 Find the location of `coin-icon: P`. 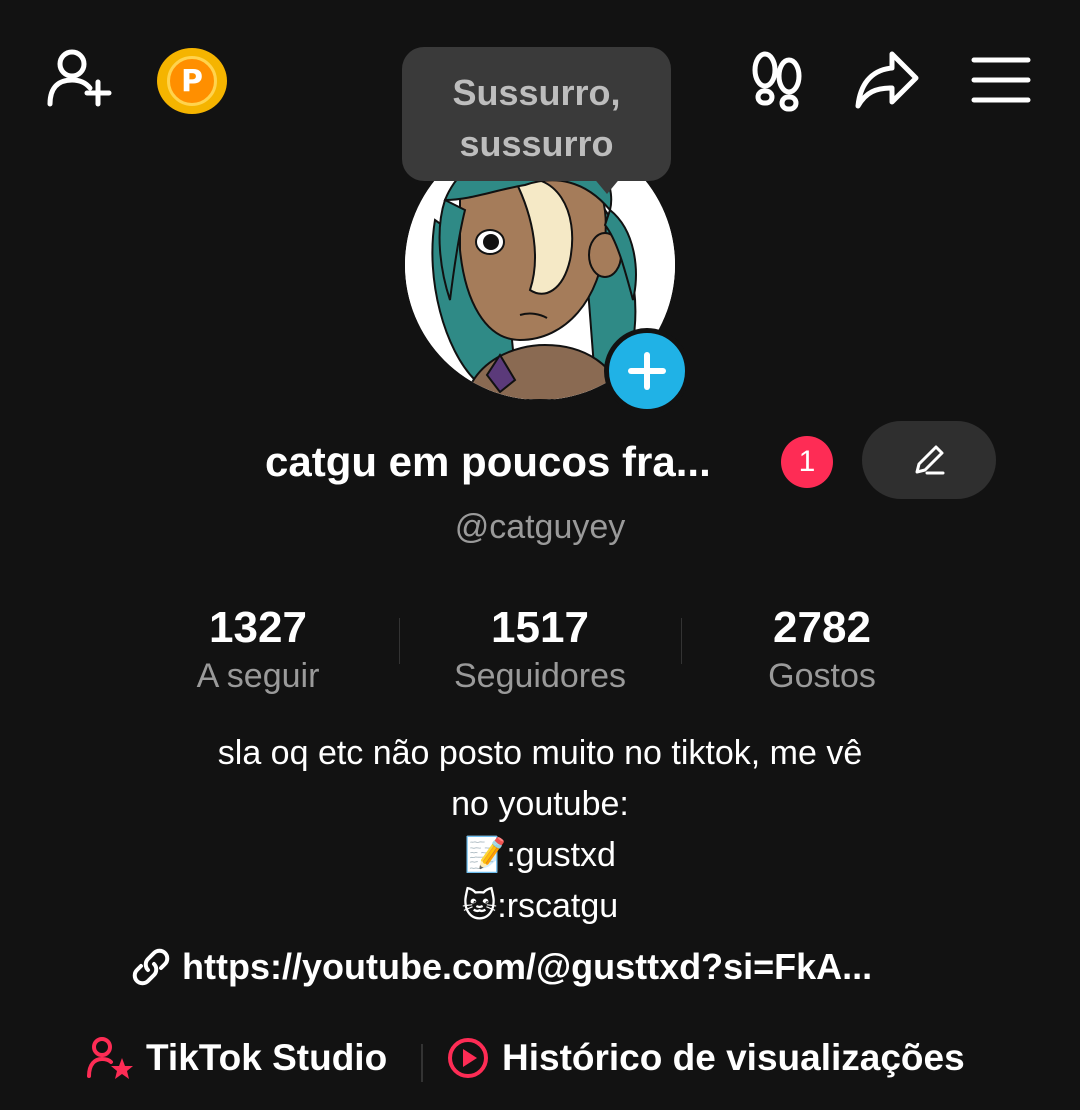

coin-icon: P is located at coordinates (192, 81).